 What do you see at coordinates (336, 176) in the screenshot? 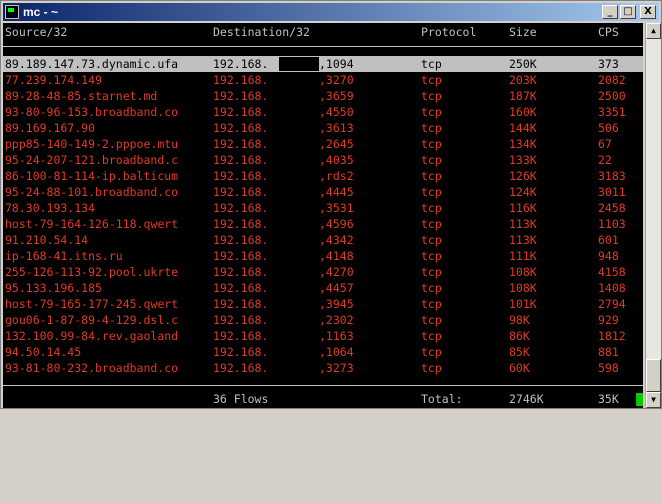
I see `port-cell: ,rds2` at bounding box center [336, 176].